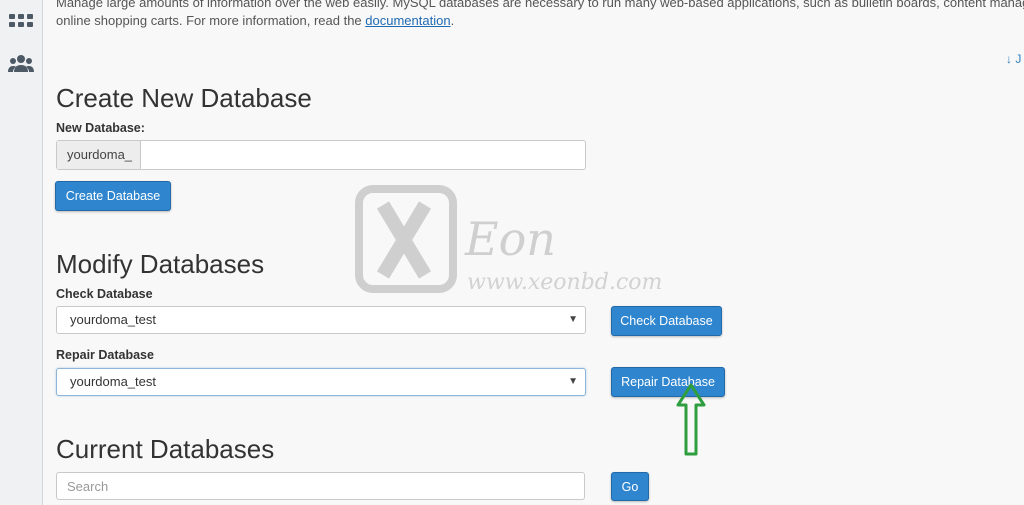 The height and width of the screenshot is (505, 1024). I want to click on database-prefix: yourdoma_, so click(99, 155).